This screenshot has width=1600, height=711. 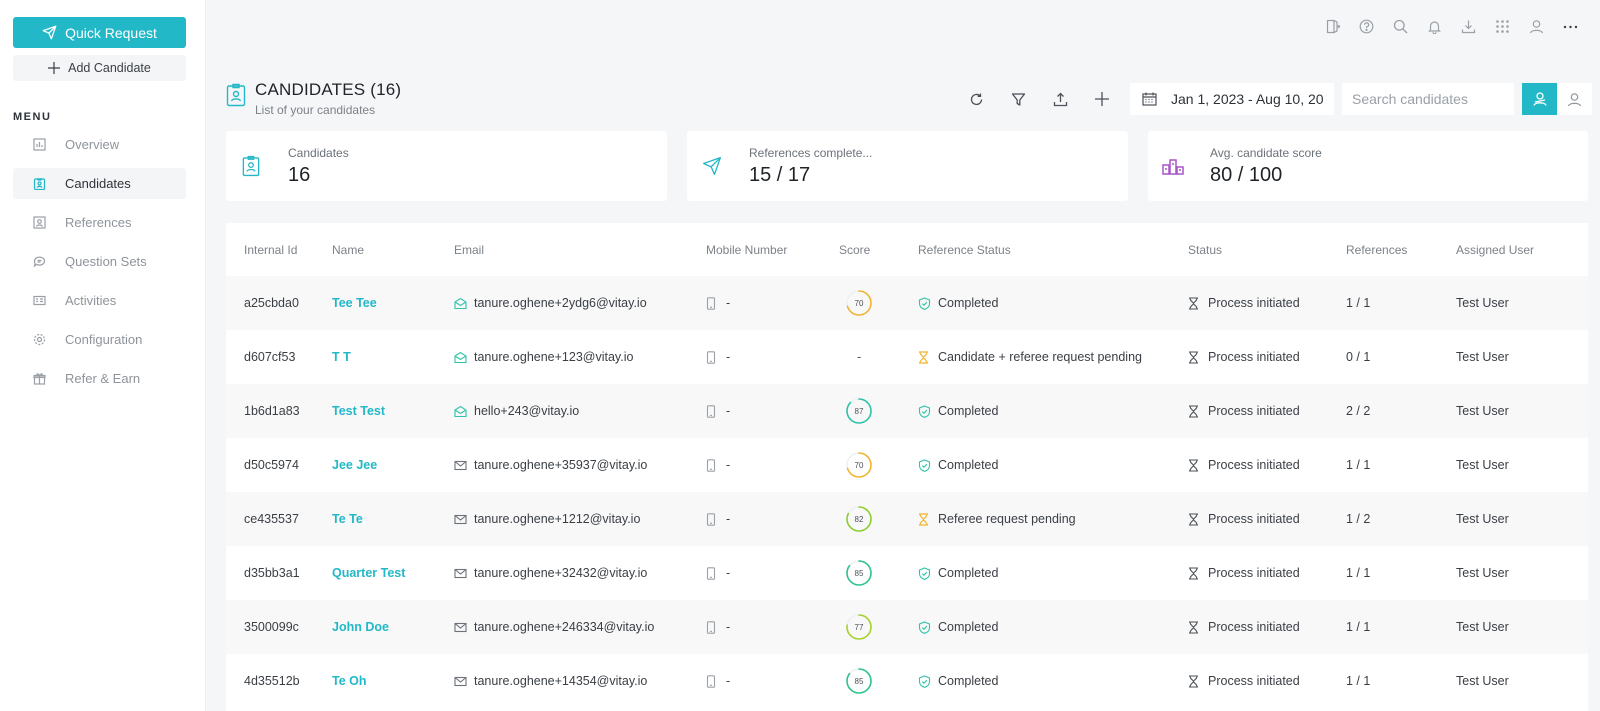 What do you see at coordinates (580, 250) in the screenshot?
I see `column-header-email: Email` at bounding box center [580, 250].